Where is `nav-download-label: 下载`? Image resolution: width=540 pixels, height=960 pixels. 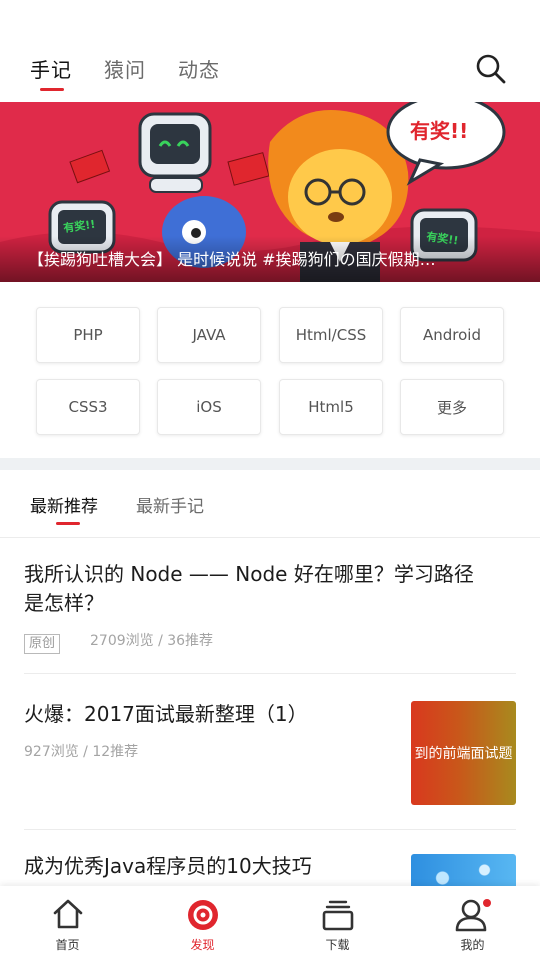 nav-download-label: 下载 is located at coordinates (337, 945).